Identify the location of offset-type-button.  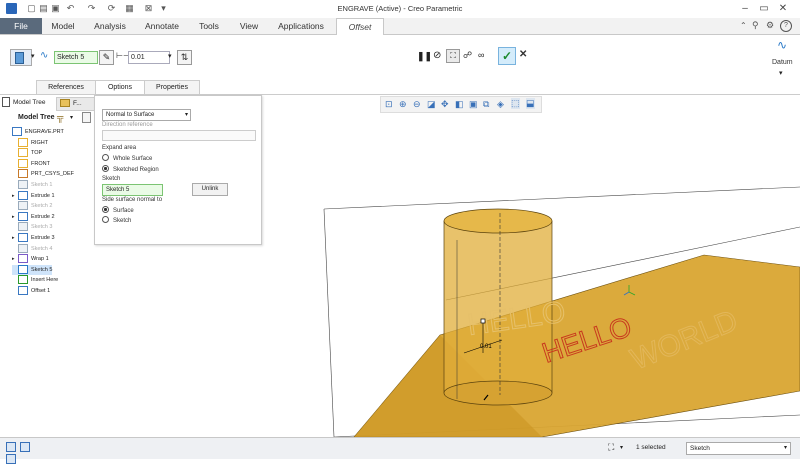
(21, 57).